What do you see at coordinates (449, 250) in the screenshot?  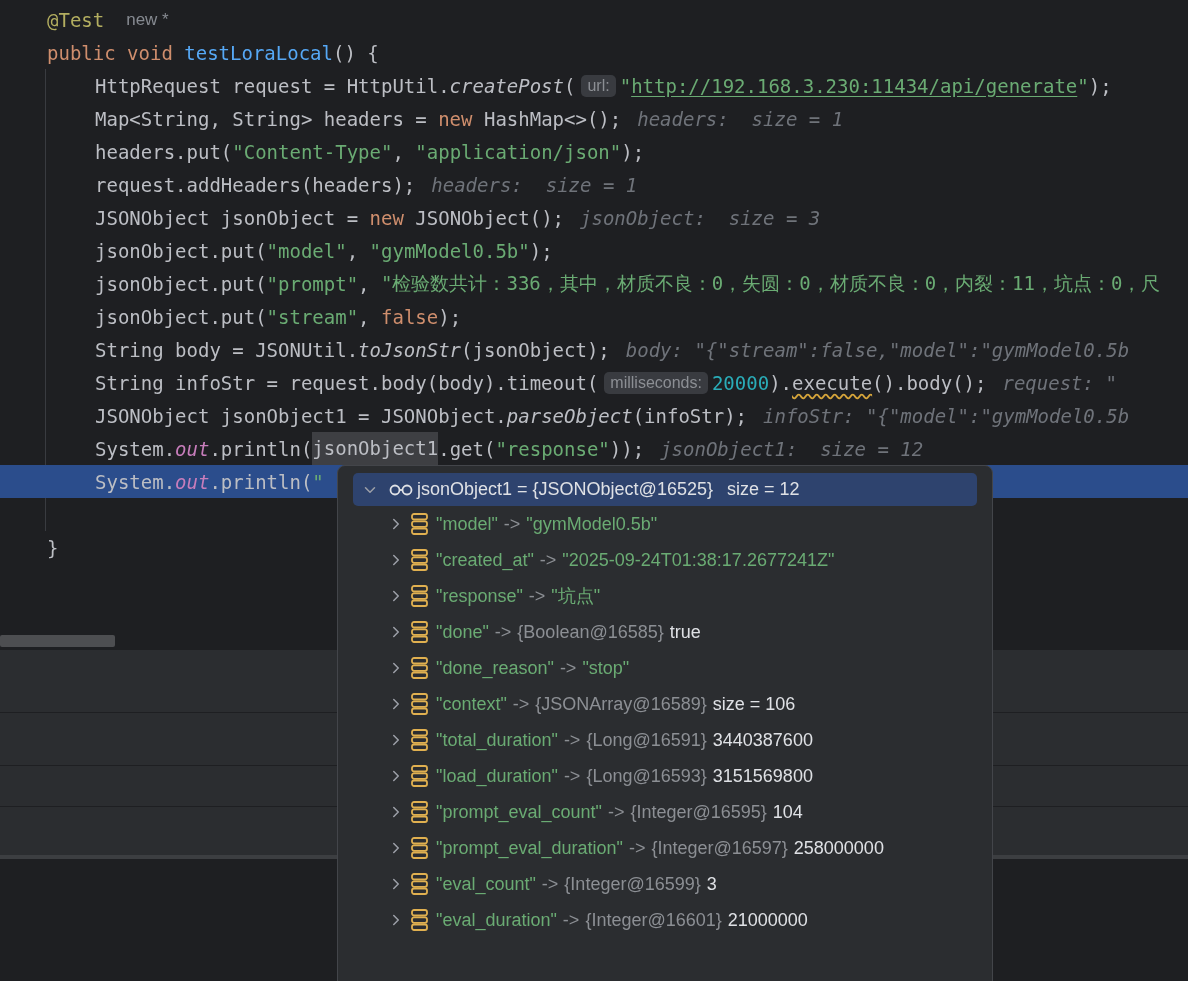 I see `string-literal: "gymModel0.5b"` at bounding box center [449, 250].